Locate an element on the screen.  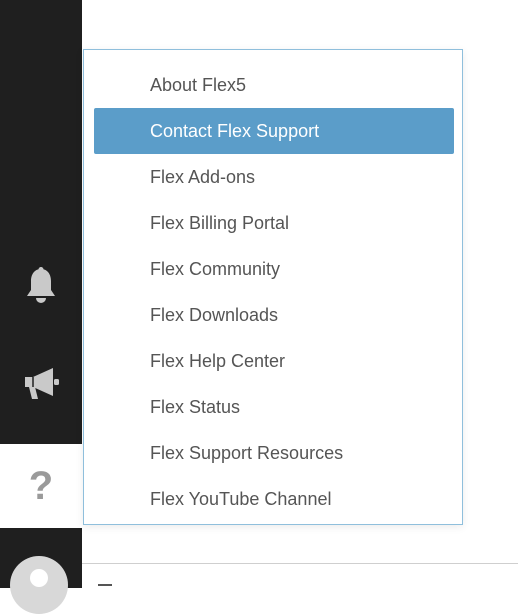
menu-item-about: About Flex5 is located at coordinates (274, 85).